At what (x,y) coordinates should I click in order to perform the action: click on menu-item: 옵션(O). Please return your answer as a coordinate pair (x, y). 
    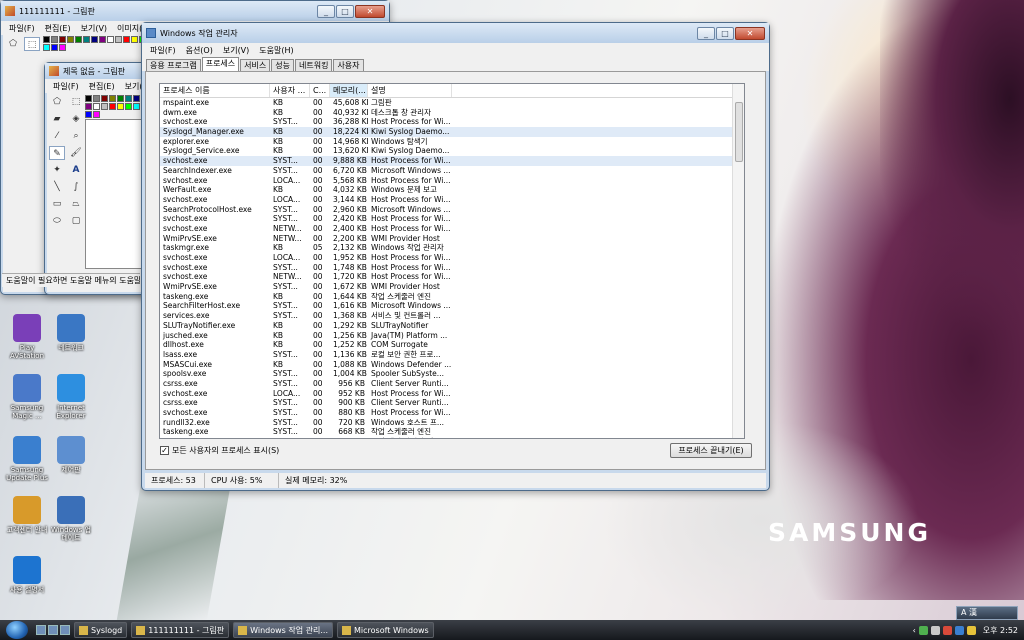
    Looking at the image, I should click on (199, 50).